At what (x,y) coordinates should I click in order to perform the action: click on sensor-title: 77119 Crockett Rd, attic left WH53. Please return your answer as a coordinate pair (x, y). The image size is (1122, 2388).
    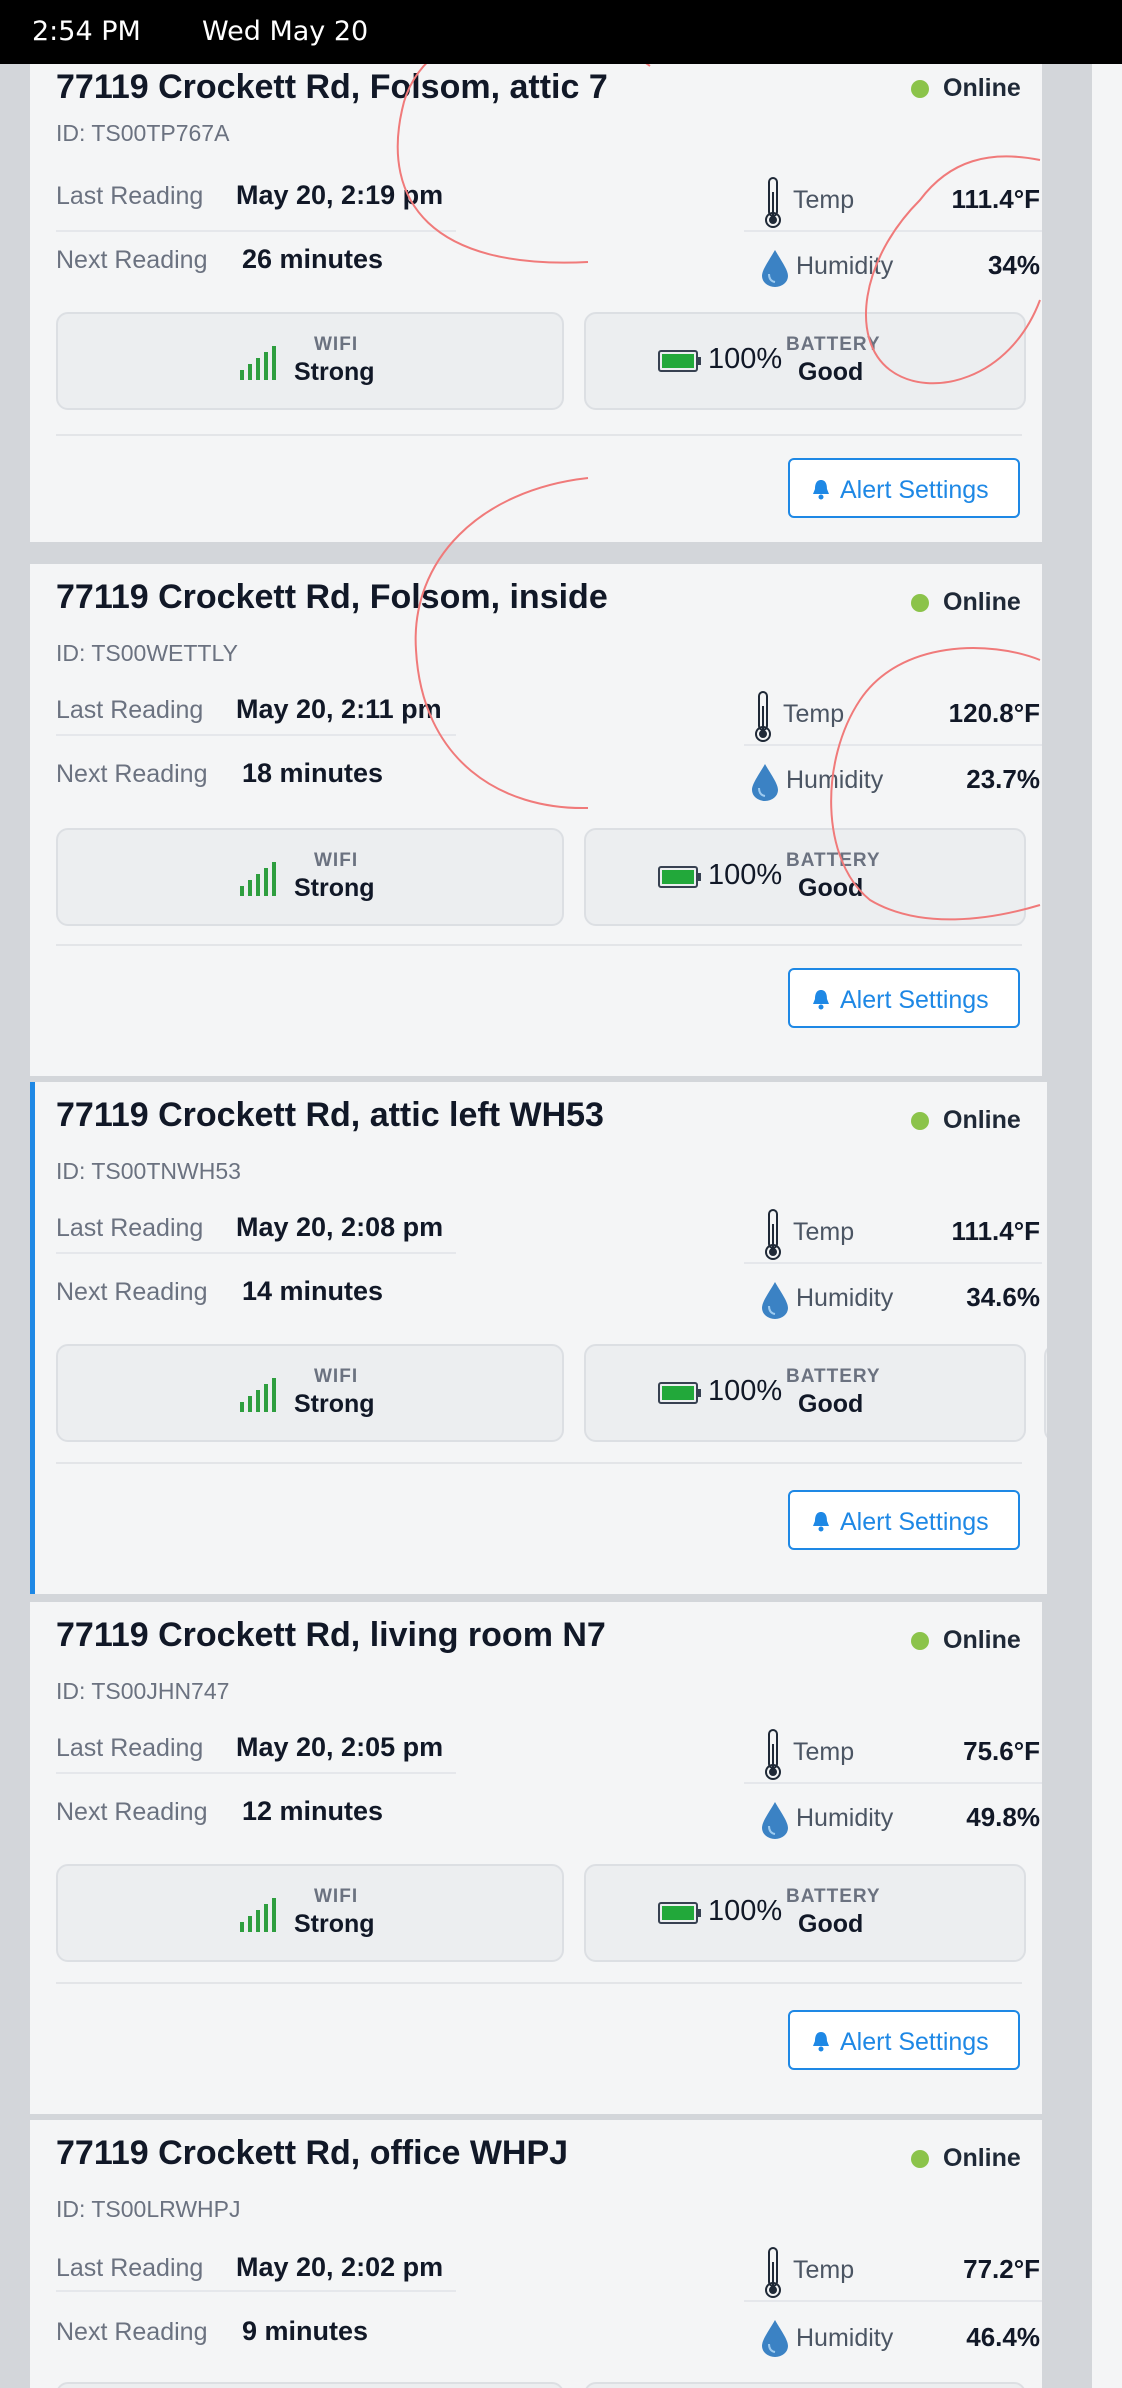
    Looking at the image, I should click on (330, 1115).